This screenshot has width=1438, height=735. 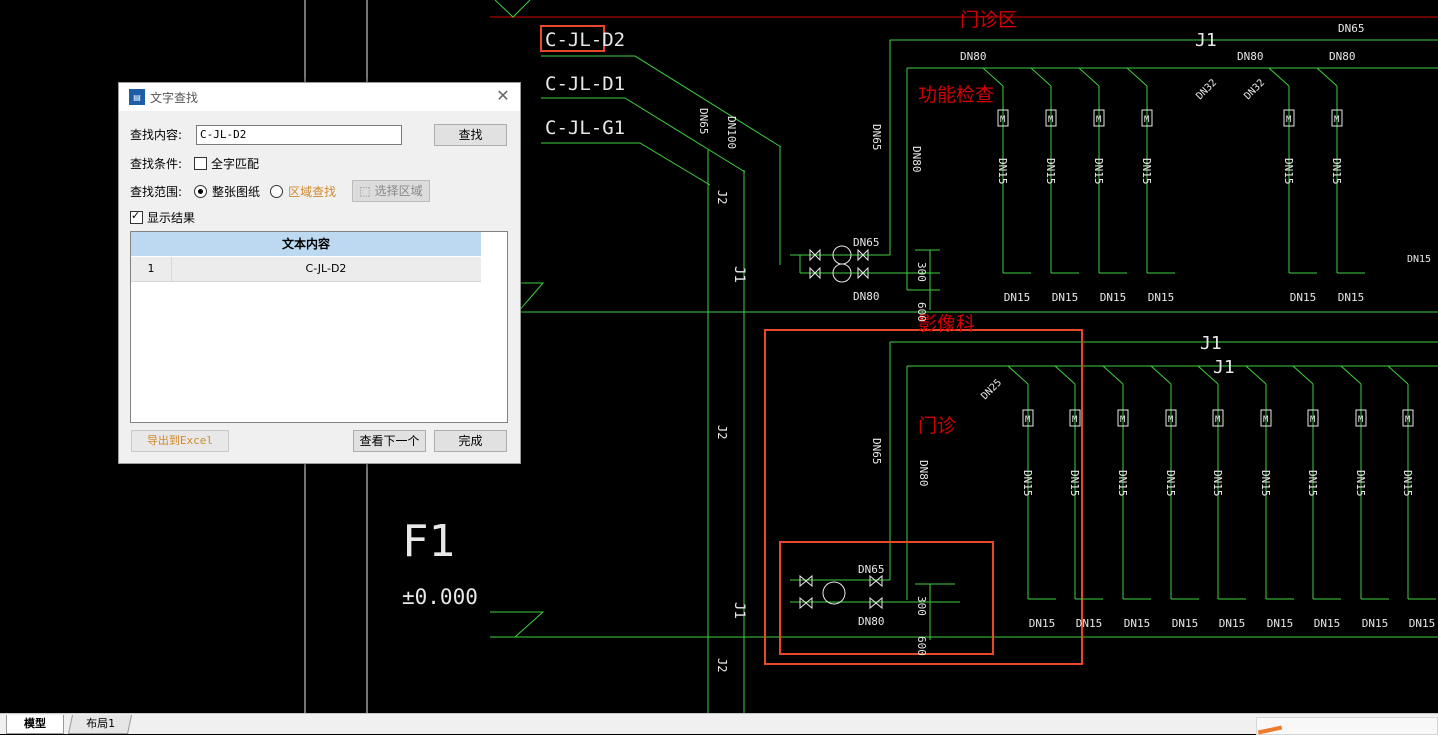 What do you see at coordinates (719, 724) in the screenshot?
I see `layout-tab-bar: 模型 布局1` at bounding box center [719, 724].